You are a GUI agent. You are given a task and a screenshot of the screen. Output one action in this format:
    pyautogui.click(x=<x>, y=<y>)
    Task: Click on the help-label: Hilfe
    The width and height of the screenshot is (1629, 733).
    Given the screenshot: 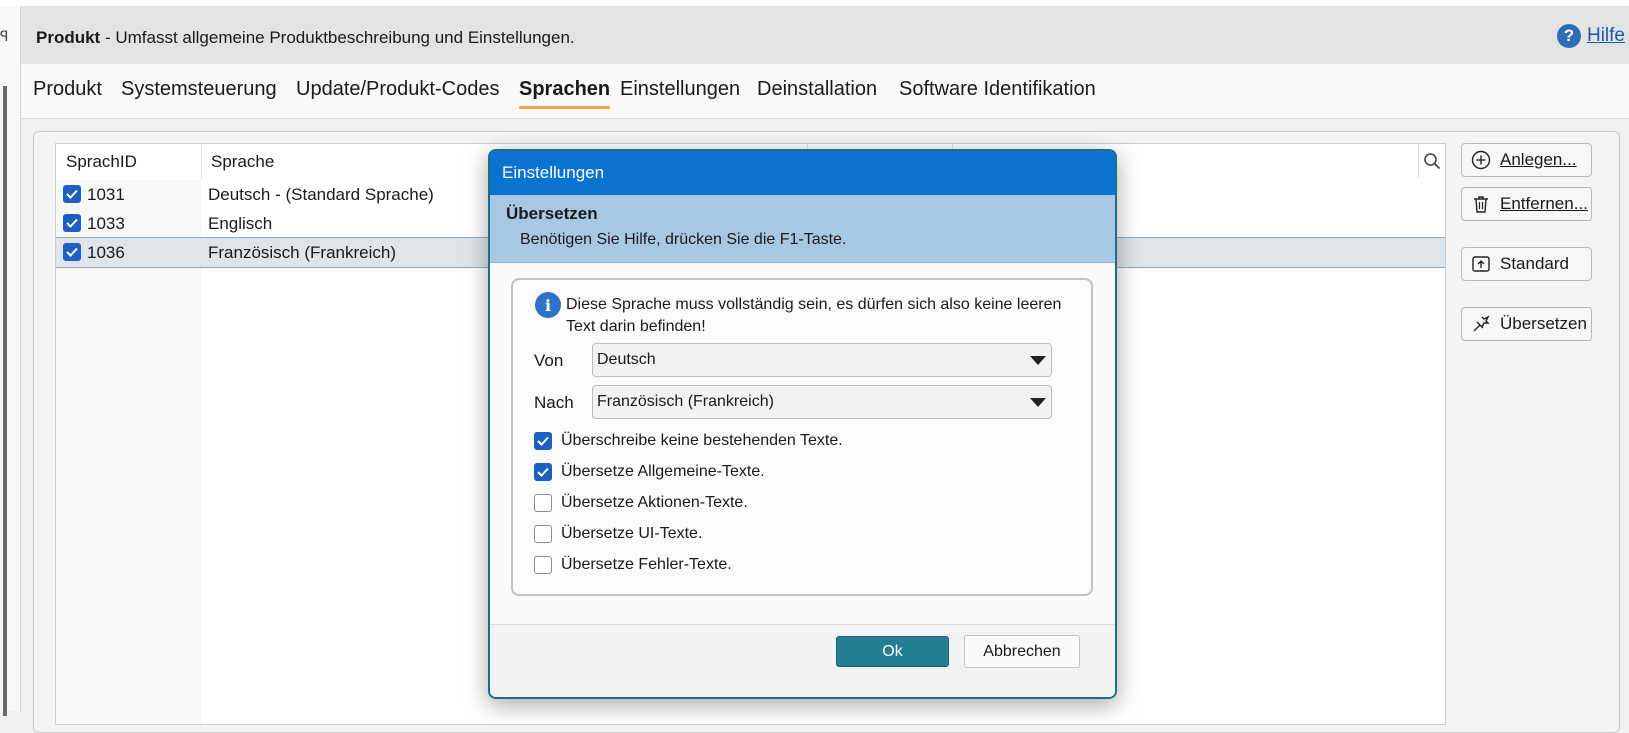 What is the action you would take?
    pyautogui.click(x=1605, y=35)
    